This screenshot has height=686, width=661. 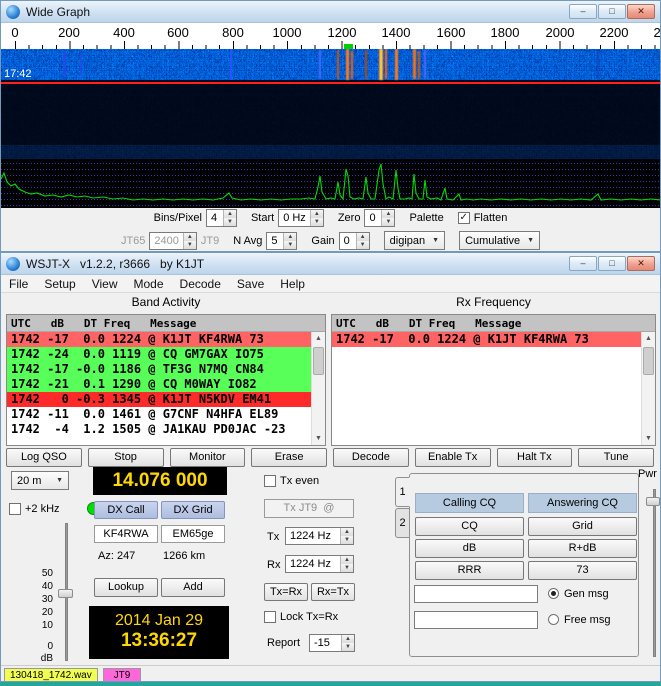 What do you see at coordinates (221, 218) in the screenshot?
I see `bins-pixel-spinner: 4 ▲ ▼` at bounding box center [221, 218].